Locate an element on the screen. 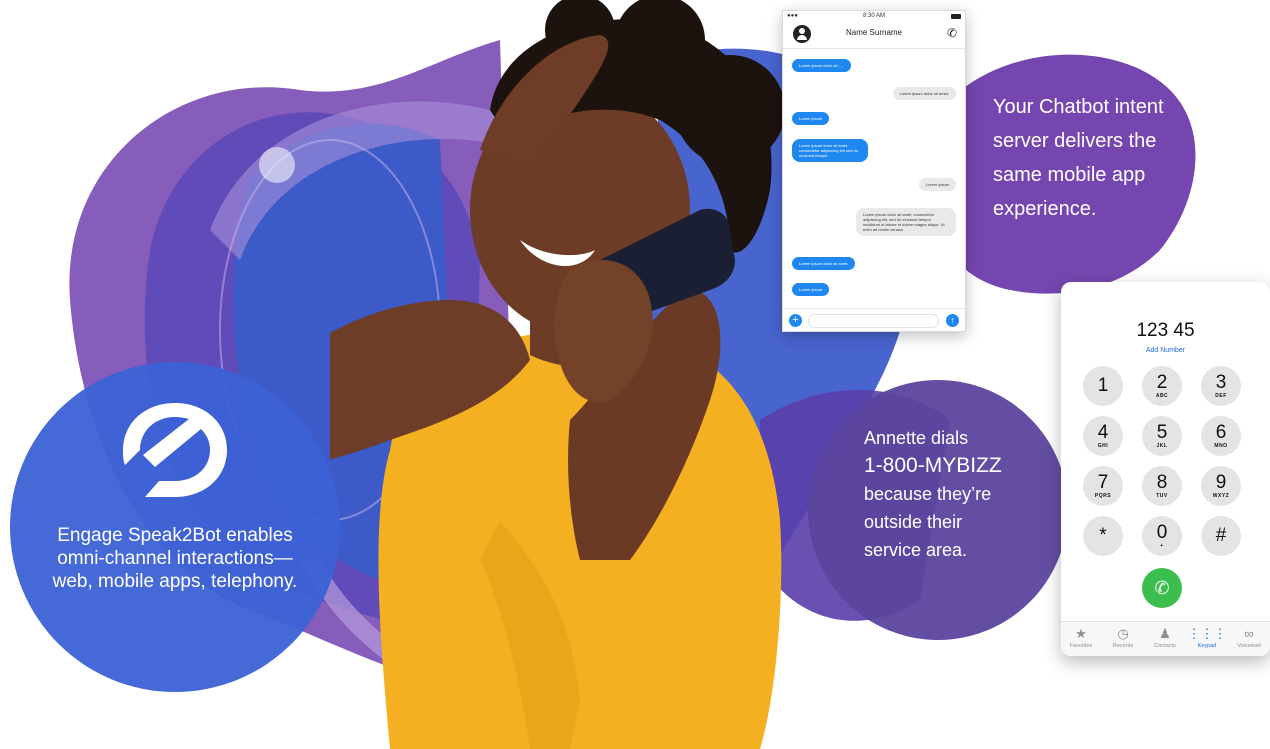 Image resolution: width=1270 pixels, height=749 pixels. message-input is located at coordinates (873, 321).